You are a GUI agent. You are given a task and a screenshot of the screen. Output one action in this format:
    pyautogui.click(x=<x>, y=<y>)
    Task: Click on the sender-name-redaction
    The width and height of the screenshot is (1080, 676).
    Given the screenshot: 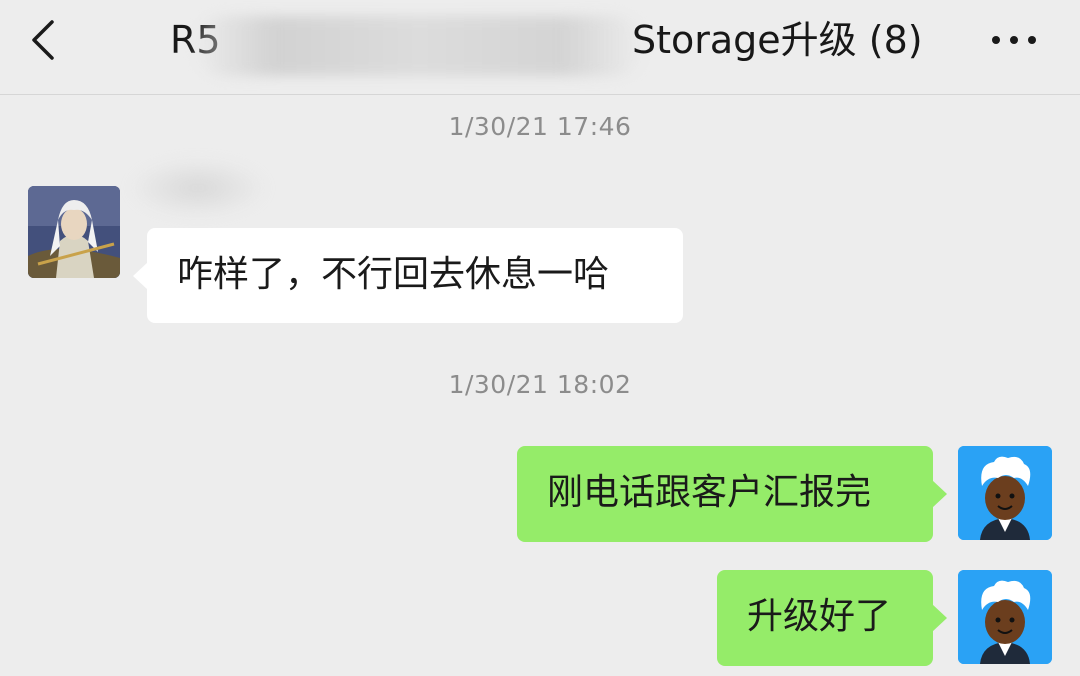 What is the action you would take?
    pyautogui.click(x=198, y=188)
    